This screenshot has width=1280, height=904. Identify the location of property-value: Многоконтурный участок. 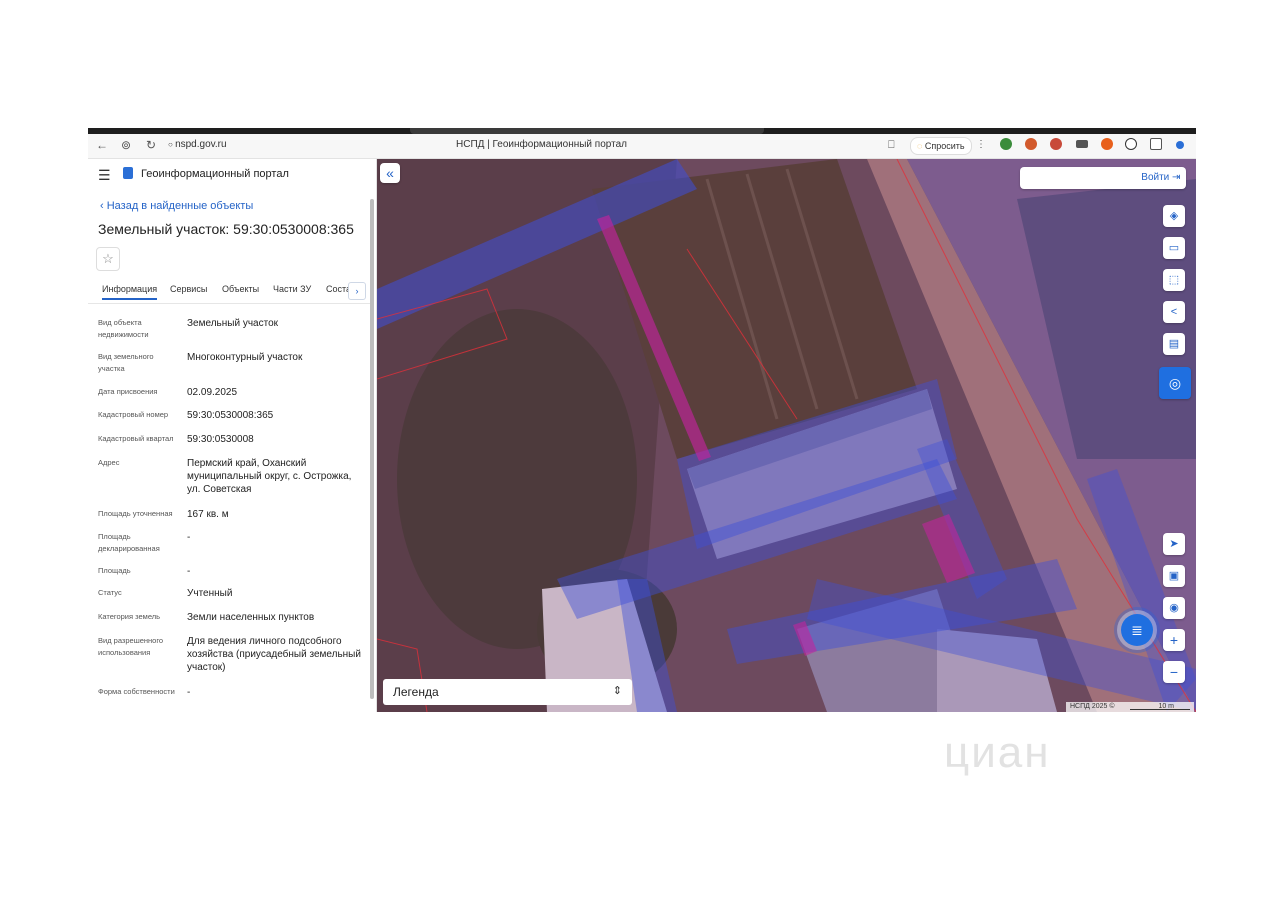
(245, 357).